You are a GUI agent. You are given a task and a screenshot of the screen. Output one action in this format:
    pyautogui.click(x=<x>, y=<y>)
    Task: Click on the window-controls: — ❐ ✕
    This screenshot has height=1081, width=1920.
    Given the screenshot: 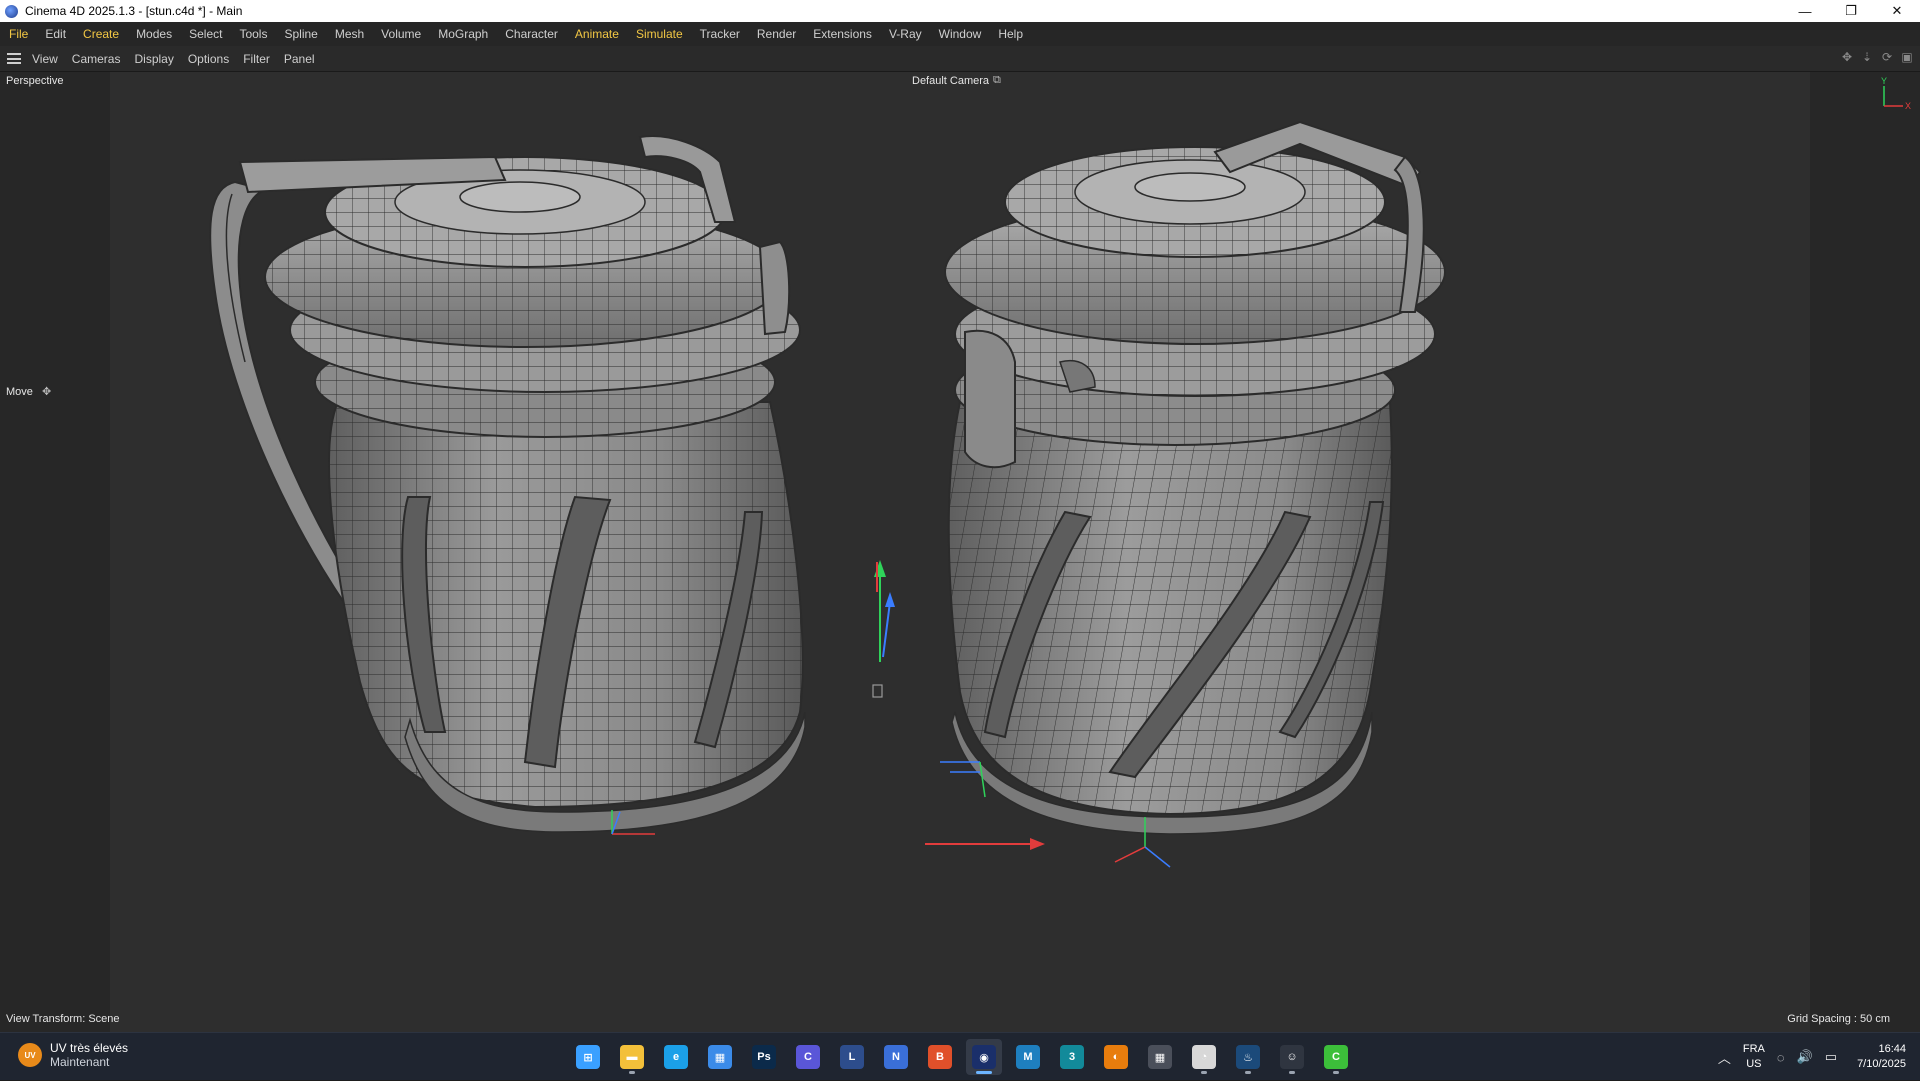 What is the action you would take?
    pyautogui.click(x=1851, y=11)
    